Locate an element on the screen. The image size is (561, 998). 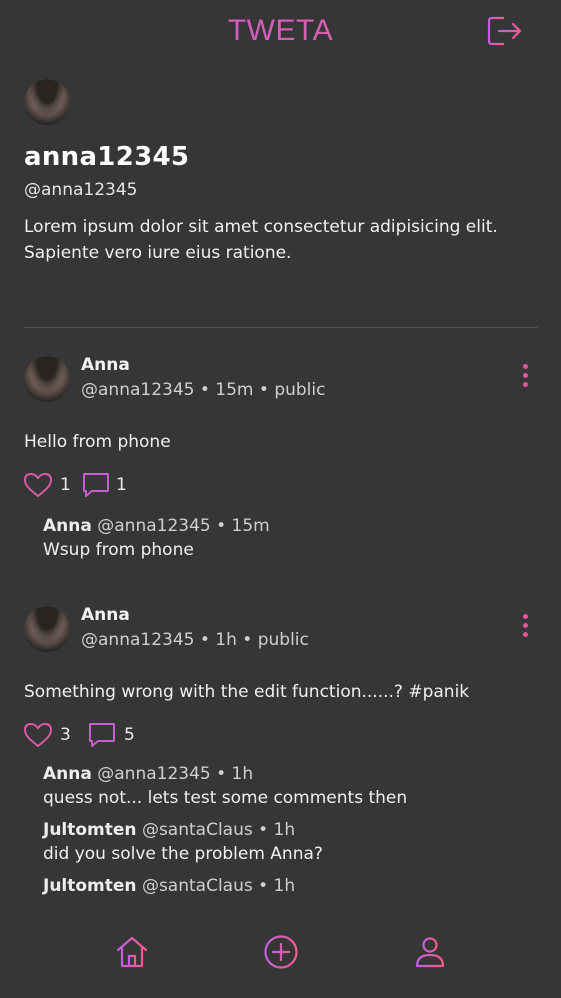
comment-button: 5 is located at coordinates (111, 735).